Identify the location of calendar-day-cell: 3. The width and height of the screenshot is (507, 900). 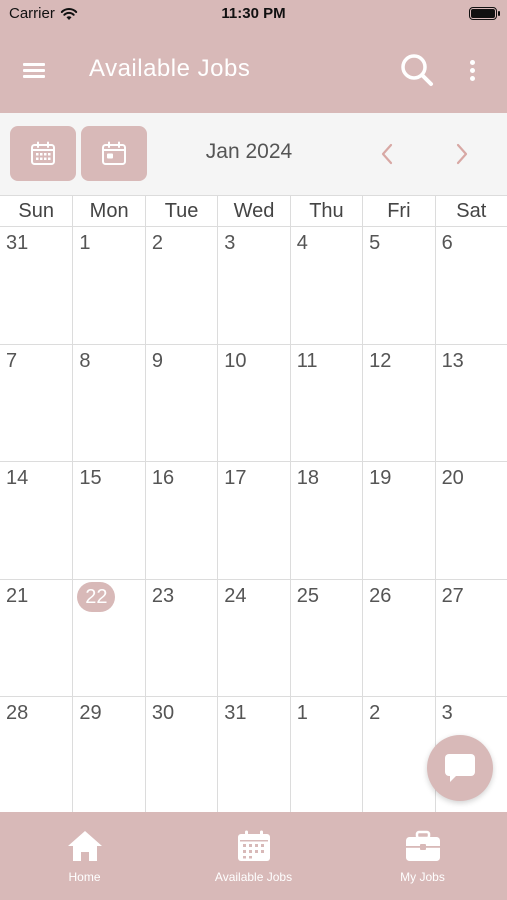
(253, 286).